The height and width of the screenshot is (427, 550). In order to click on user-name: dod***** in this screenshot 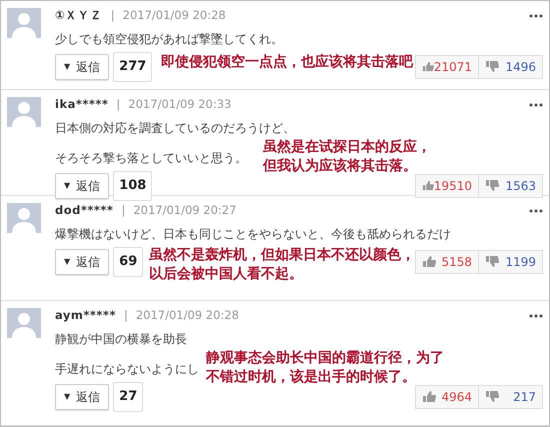, I will do `click(84, 211)`.